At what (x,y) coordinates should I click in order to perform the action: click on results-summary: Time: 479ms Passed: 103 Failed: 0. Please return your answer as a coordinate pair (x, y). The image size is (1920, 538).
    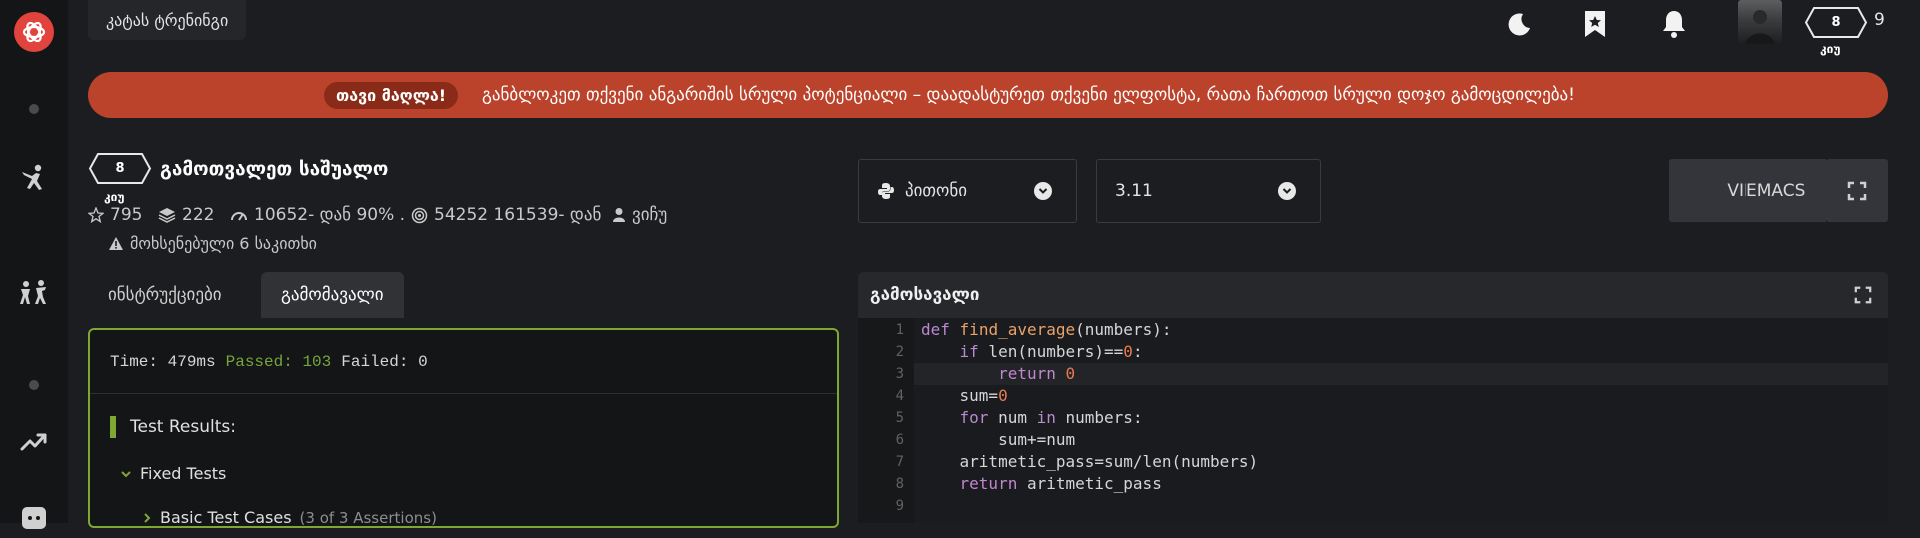
    Looking at the image, I should click on (463, 362).